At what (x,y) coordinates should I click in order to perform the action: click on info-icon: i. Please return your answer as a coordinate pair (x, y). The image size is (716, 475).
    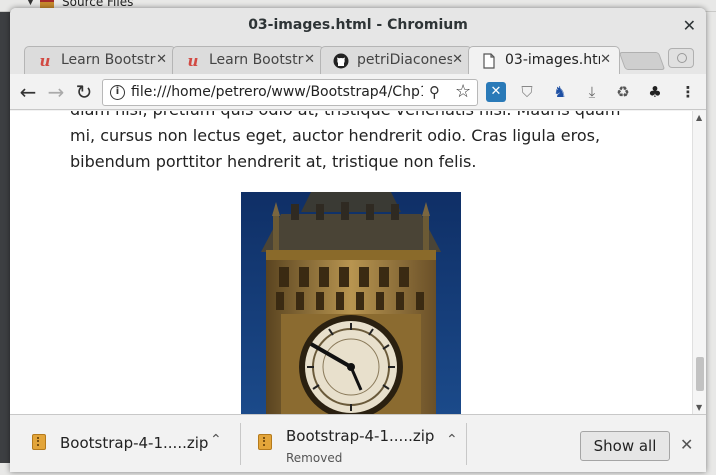
    Looking at the image, I should click on (117, 92).